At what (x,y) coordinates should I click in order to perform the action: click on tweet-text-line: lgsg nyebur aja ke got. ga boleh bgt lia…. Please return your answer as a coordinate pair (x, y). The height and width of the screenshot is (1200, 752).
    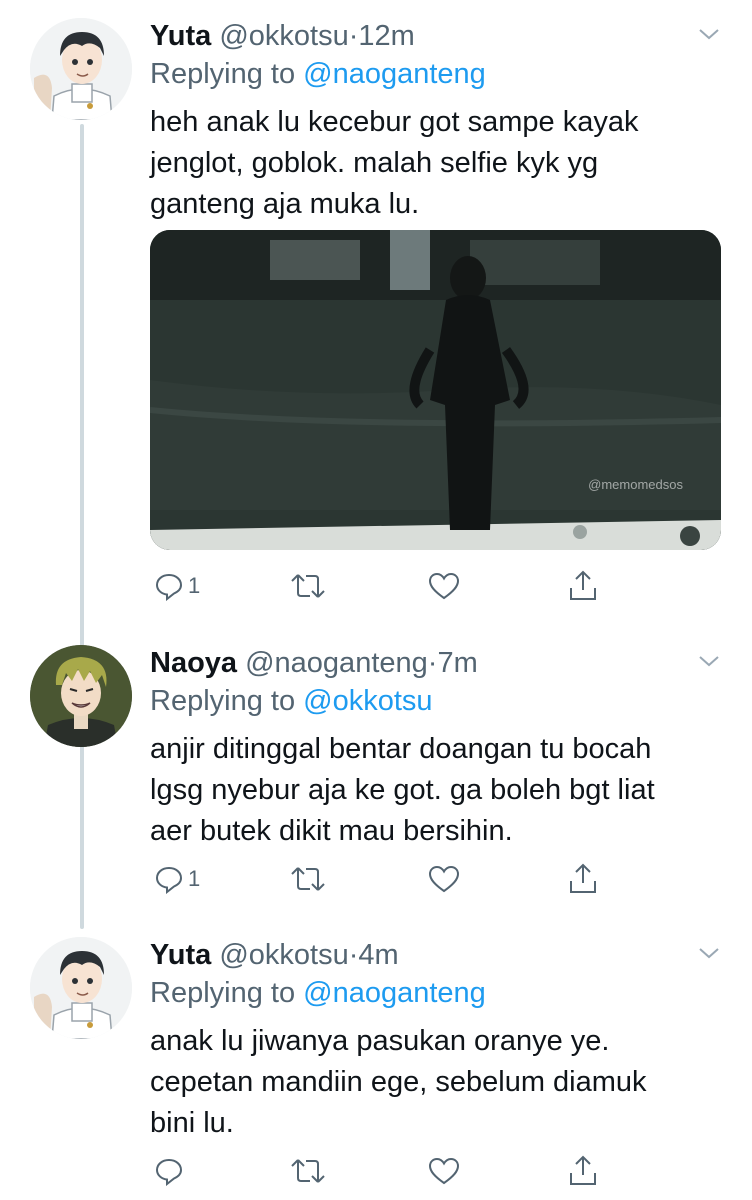
    Looking at the image, I should click on (402, 790).